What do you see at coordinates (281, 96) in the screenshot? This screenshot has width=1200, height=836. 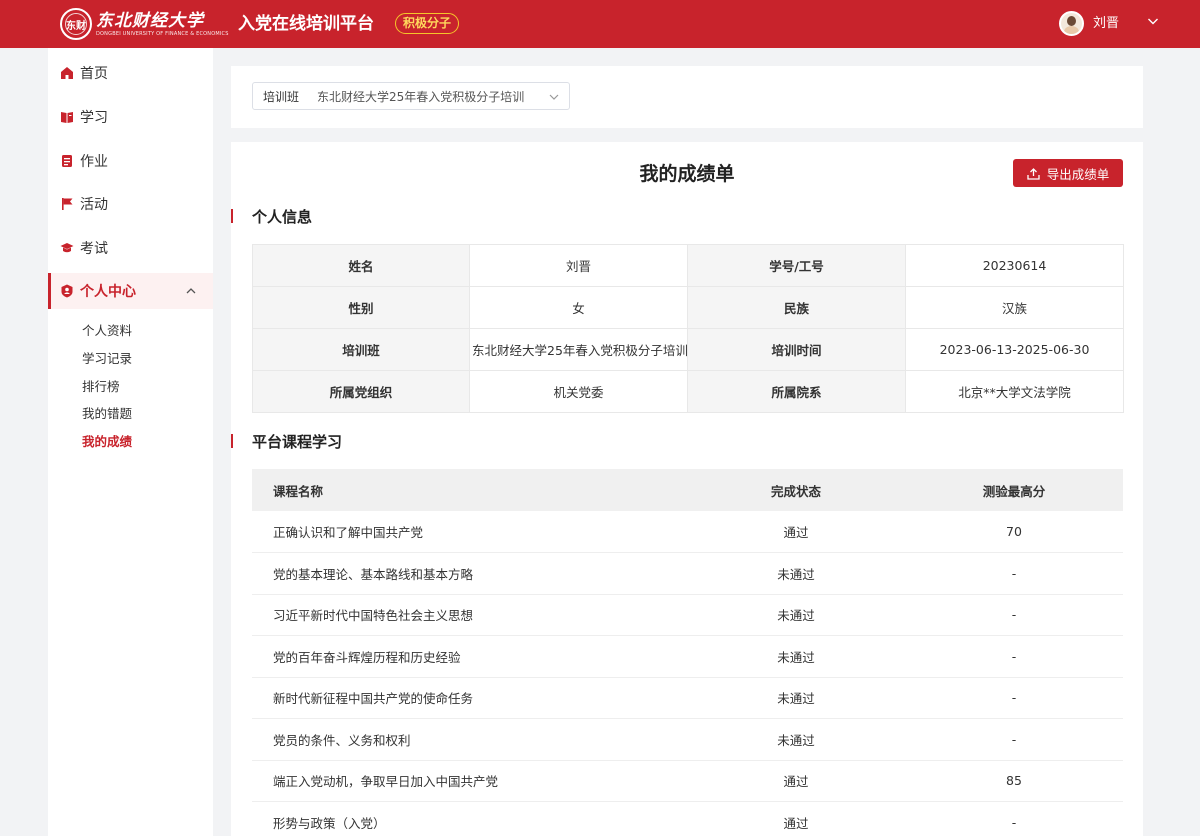 I see `select-label: 培训班` at bounding box center [281, 96].